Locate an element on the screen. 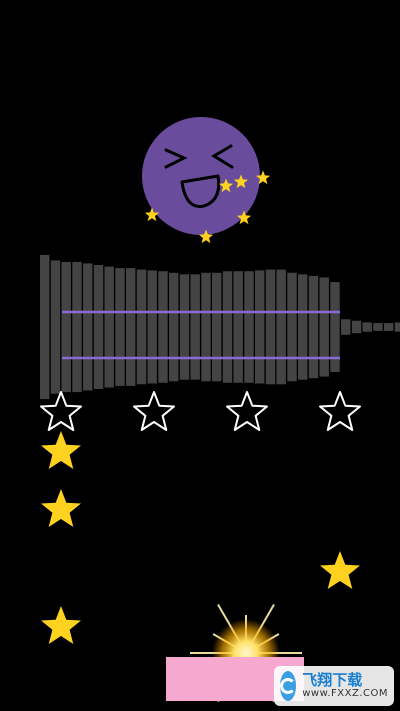 Image resolution: width=400 pixels, height=711 pixels. watermark-title: 飞翔下载 is located at coordinates (332, 679).